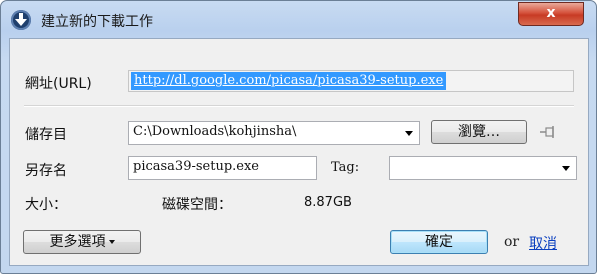 The image size is (597, 274). What do you see at coordinates (197, 205) in the screenshot?
I see `disk-space-label: 磁碟空間：` at bounding box center [197, 205].